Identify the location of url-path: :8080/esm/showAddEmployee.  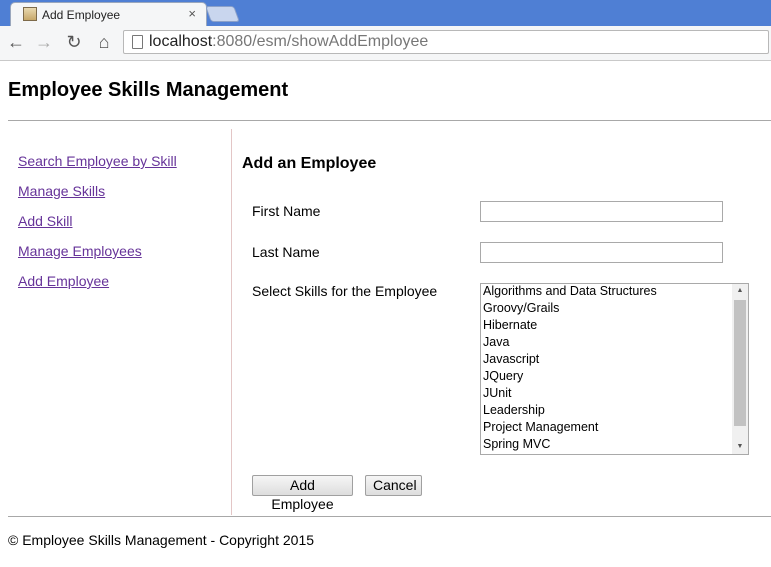
(320, 41).